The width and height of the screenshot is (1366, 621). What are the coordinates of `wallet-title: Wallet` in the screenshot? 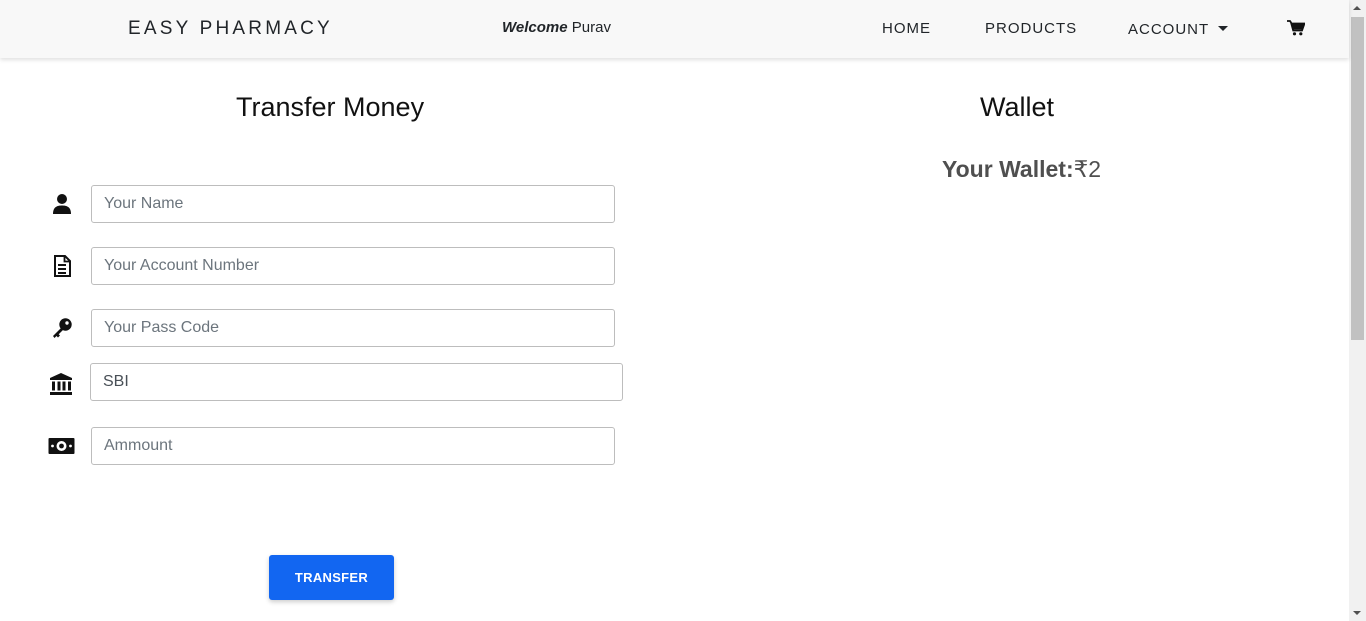 It's located at (1017, 107).